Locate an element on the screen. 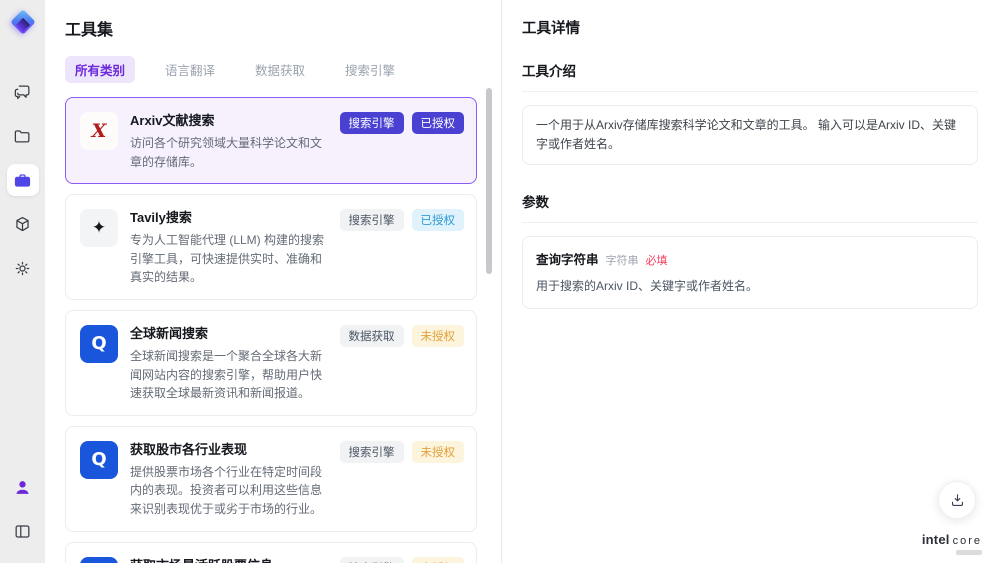 Image resolution: width=1000 pixels, height=563 pixels. tool-name: 获取市场最活跃股票信息 is located at coordinates (229, 559).